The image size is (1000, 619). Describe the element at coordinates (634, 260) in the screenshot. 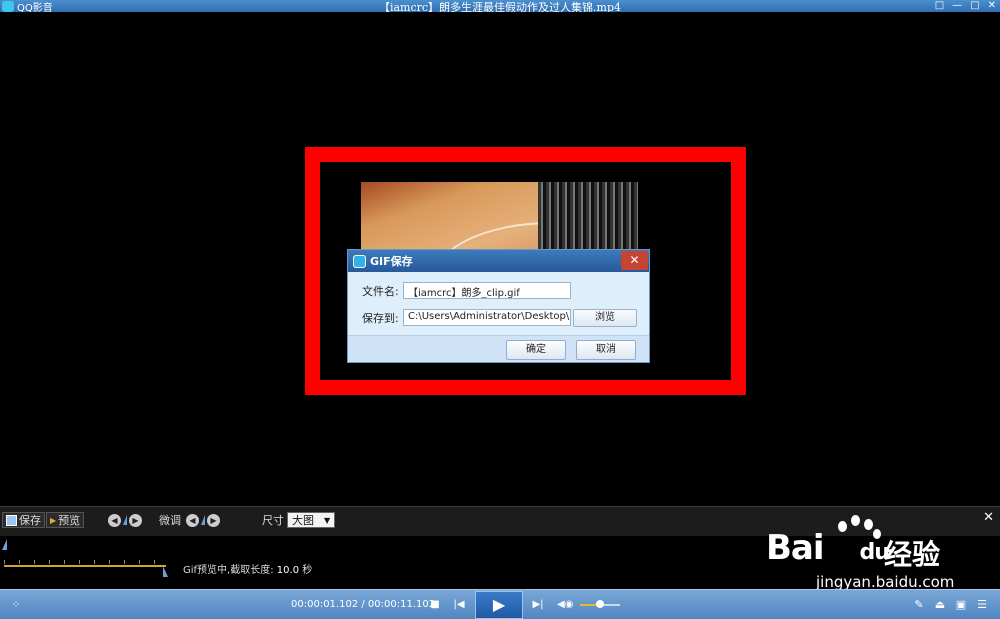

I see `dialog-close-button: ✕` at that location.